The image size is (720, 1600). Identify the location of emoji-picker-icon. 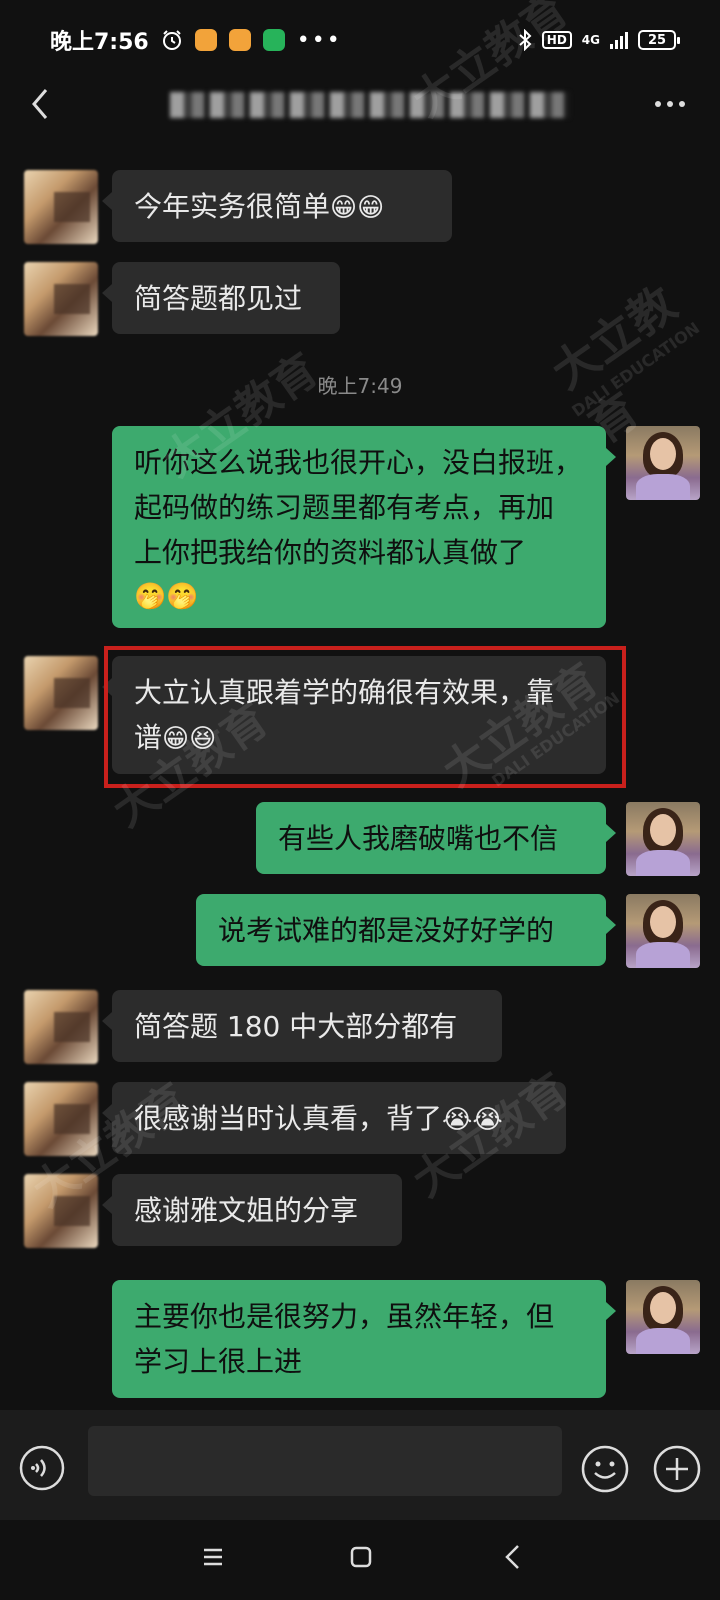
(605, 1469).